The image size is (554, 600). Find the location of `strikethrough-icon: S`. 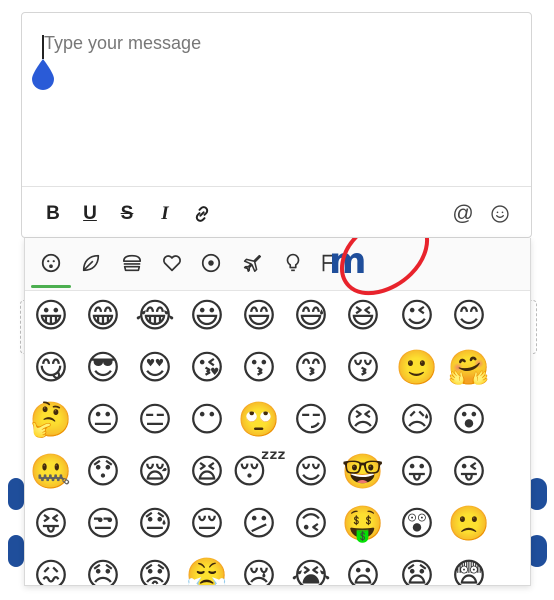

strikethrough-icon: S is located at coordinates (127, 213).